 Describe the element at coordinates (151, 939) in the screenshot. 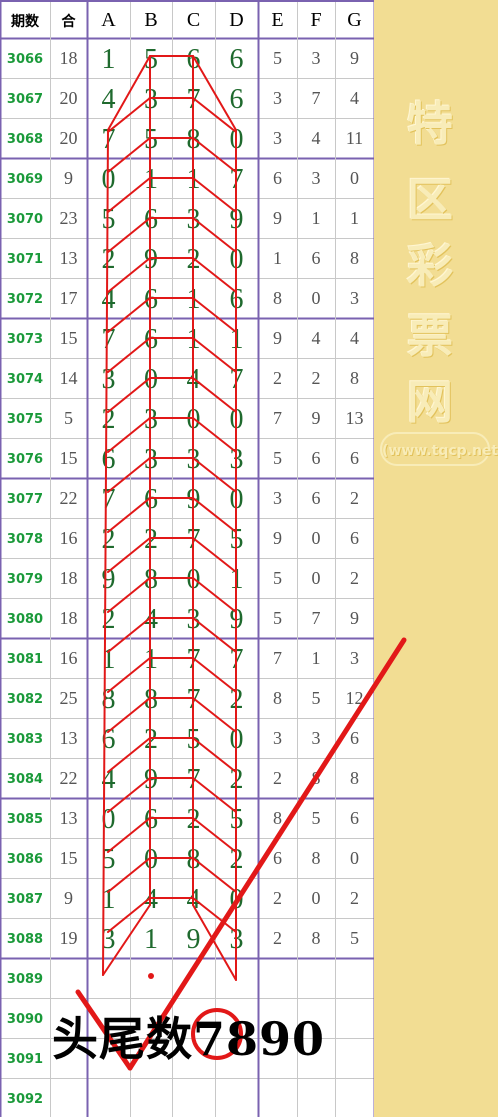

I see `cell-B: 1` at that location.